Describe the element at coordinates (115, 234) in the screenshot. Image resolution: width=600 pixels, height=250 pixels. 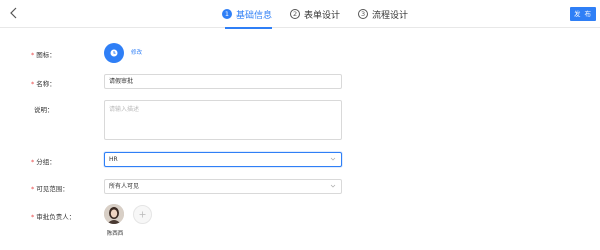
I see `owner-name: 陈西西` at that location.